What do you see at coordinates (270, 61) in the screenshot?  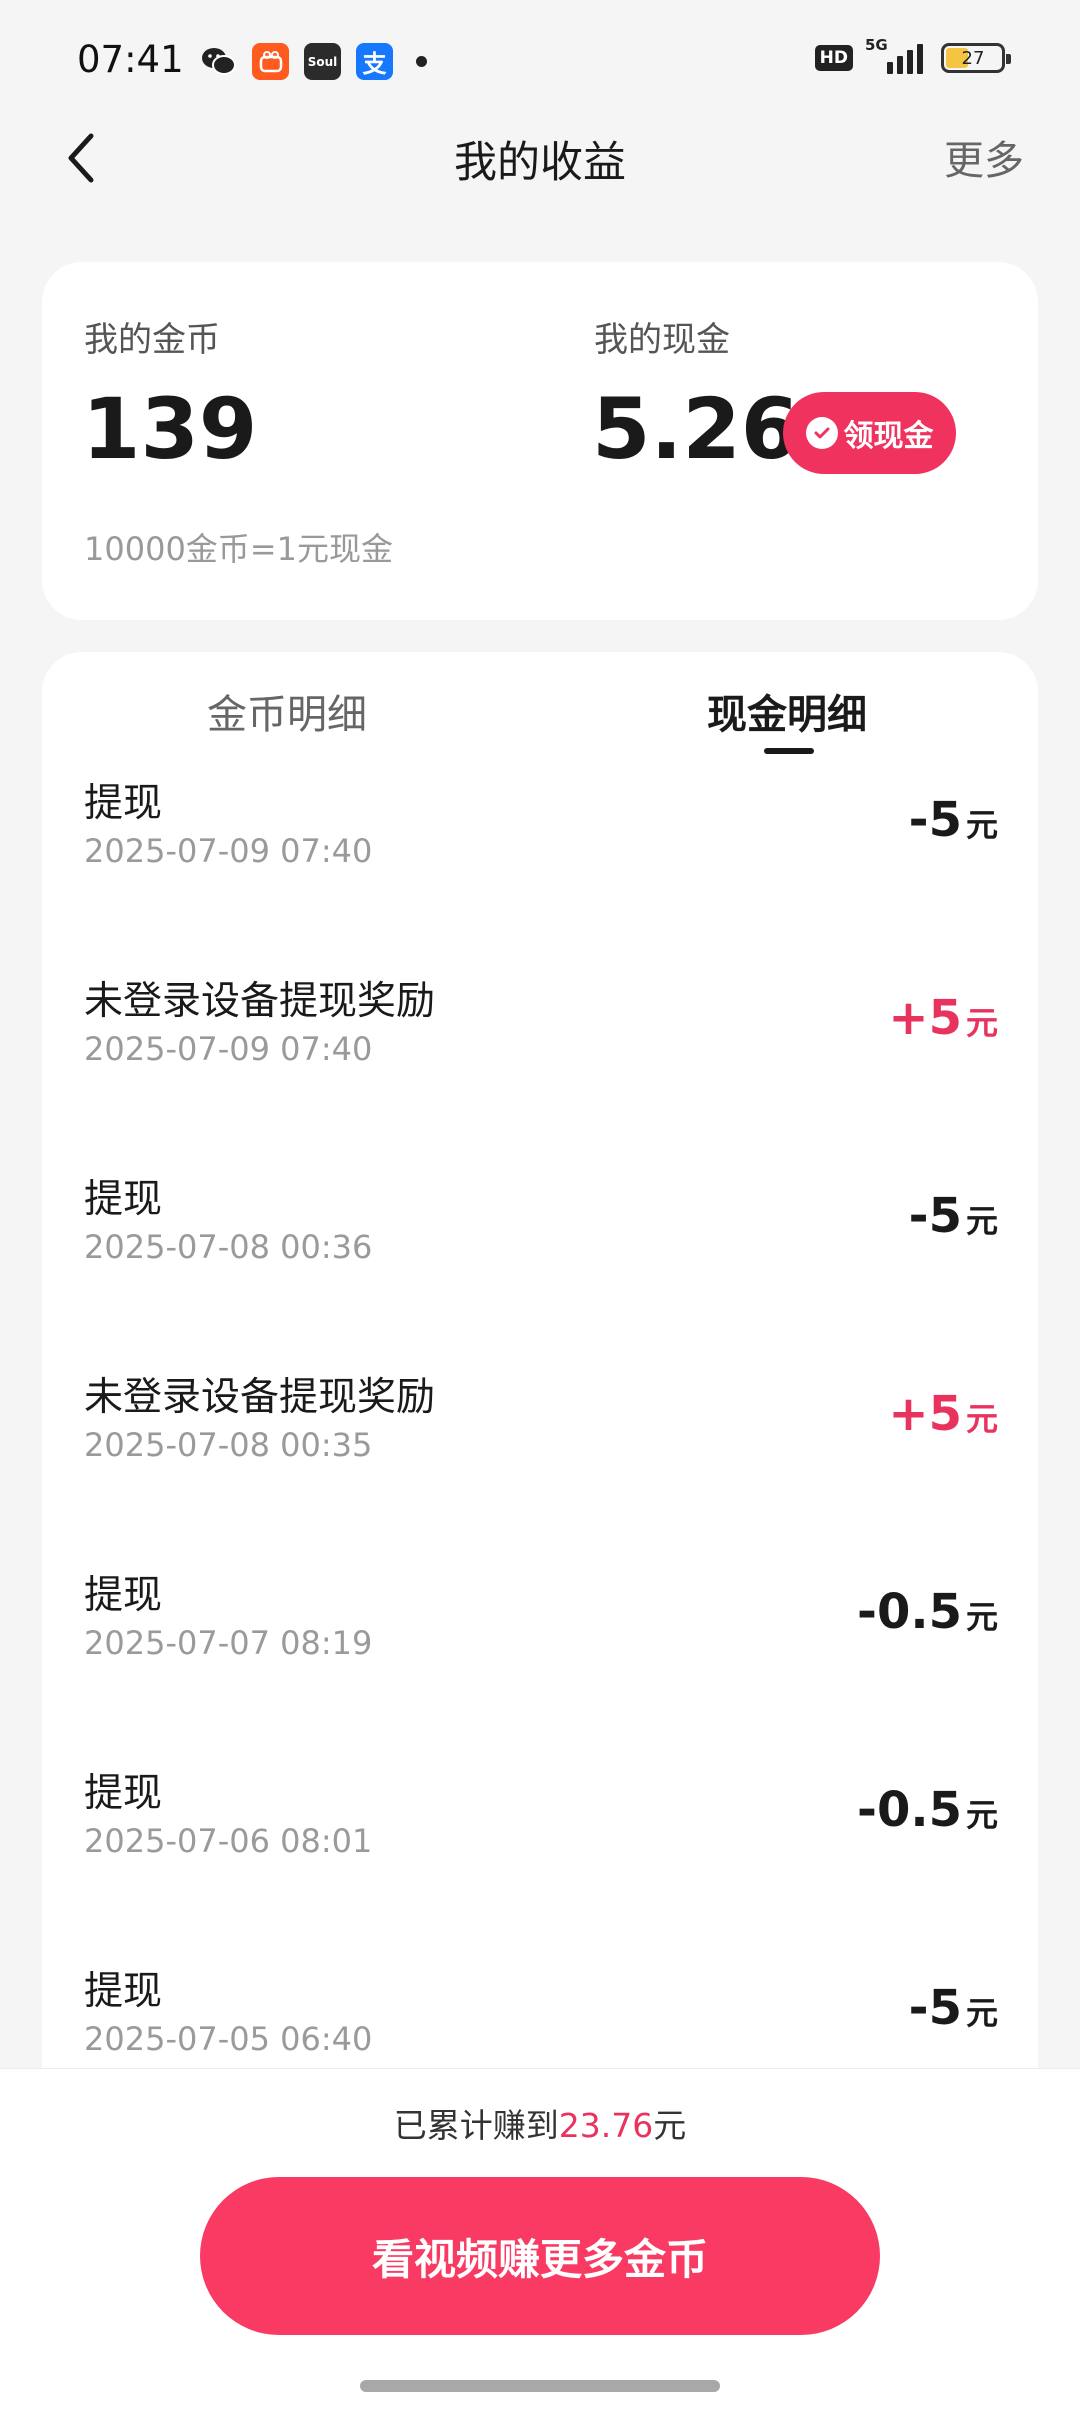 I see `kuaishou-icon` at bounding box center [270, 61].